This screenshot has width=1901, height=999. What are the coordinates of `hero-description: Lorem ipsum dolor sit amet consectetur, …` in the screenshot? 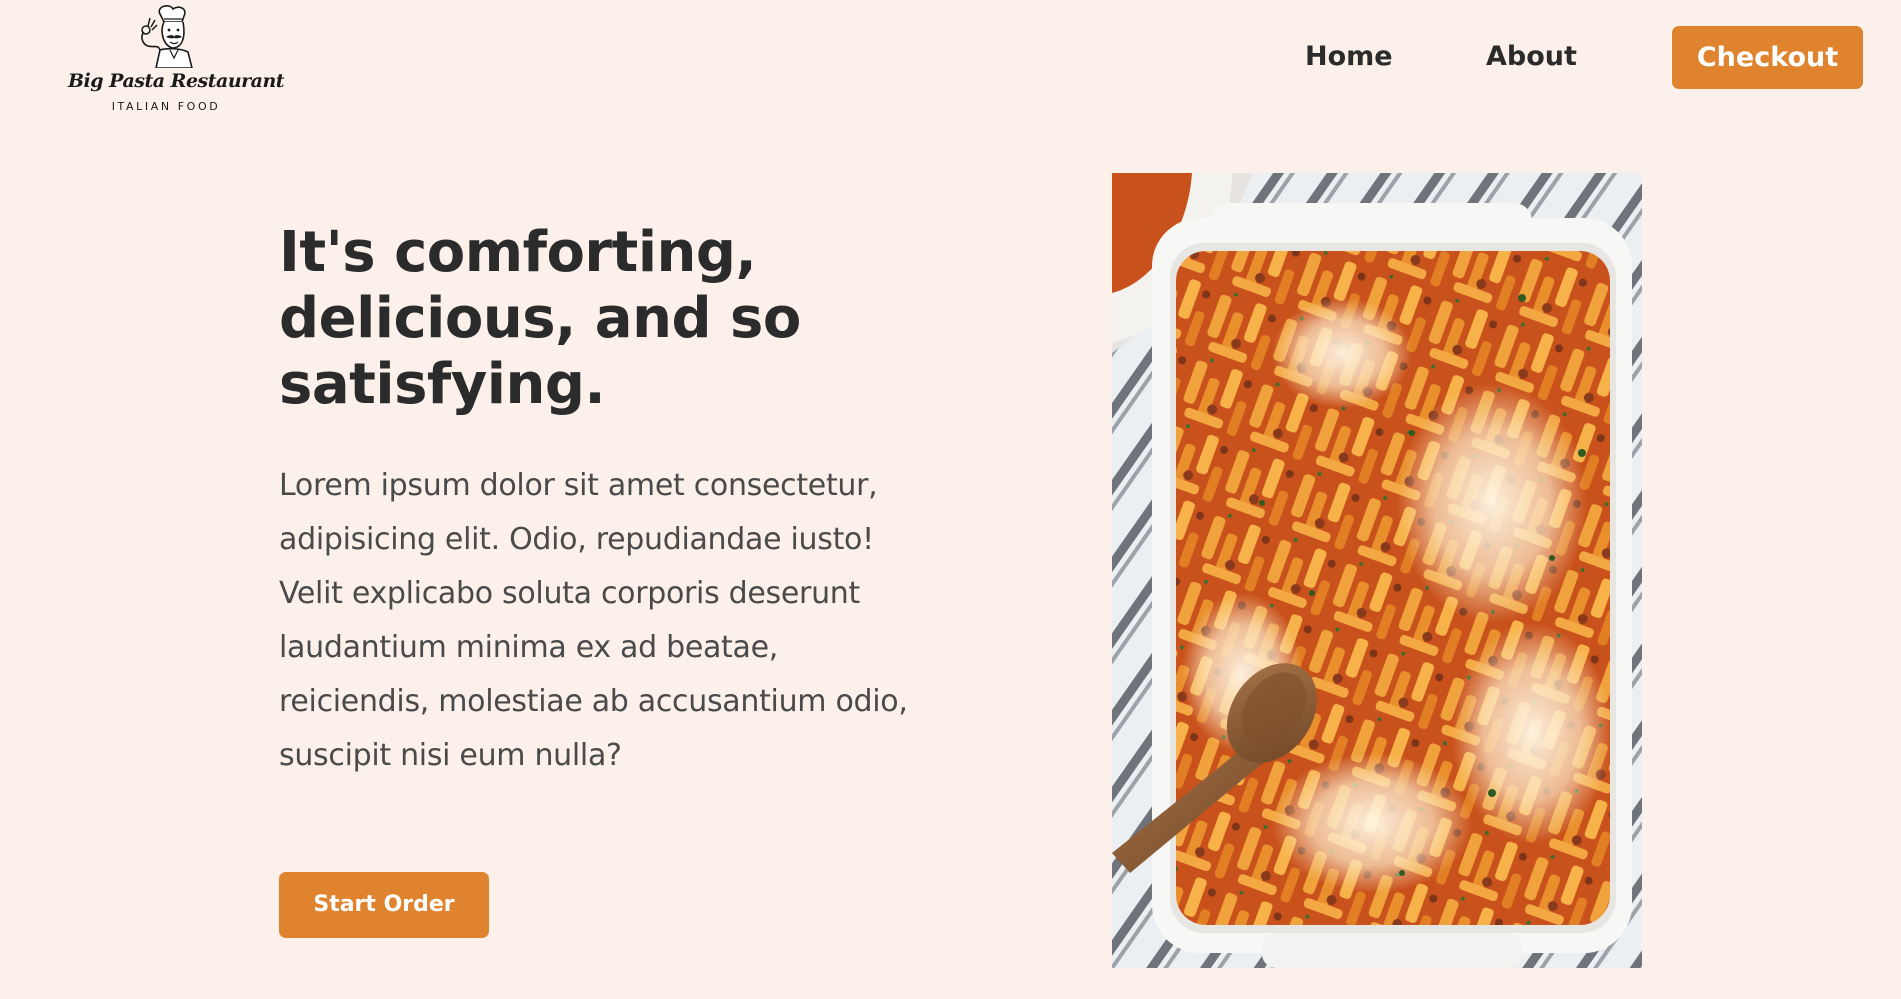 It's located at (593, 620).